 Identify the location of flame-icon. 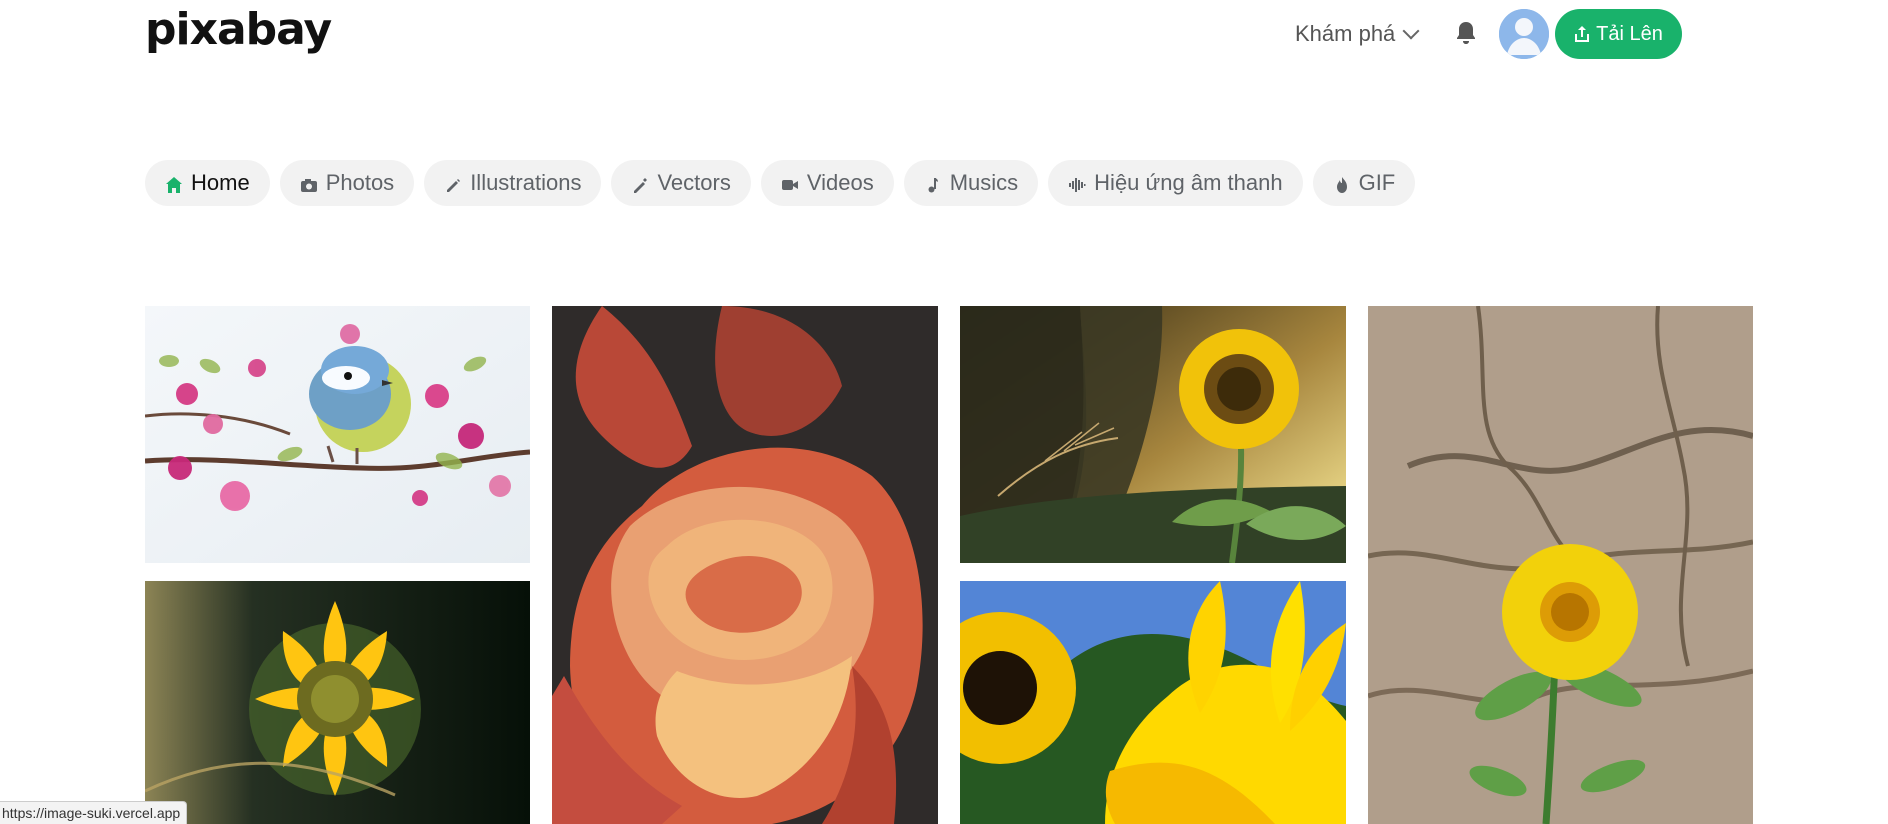
(1342, 183).